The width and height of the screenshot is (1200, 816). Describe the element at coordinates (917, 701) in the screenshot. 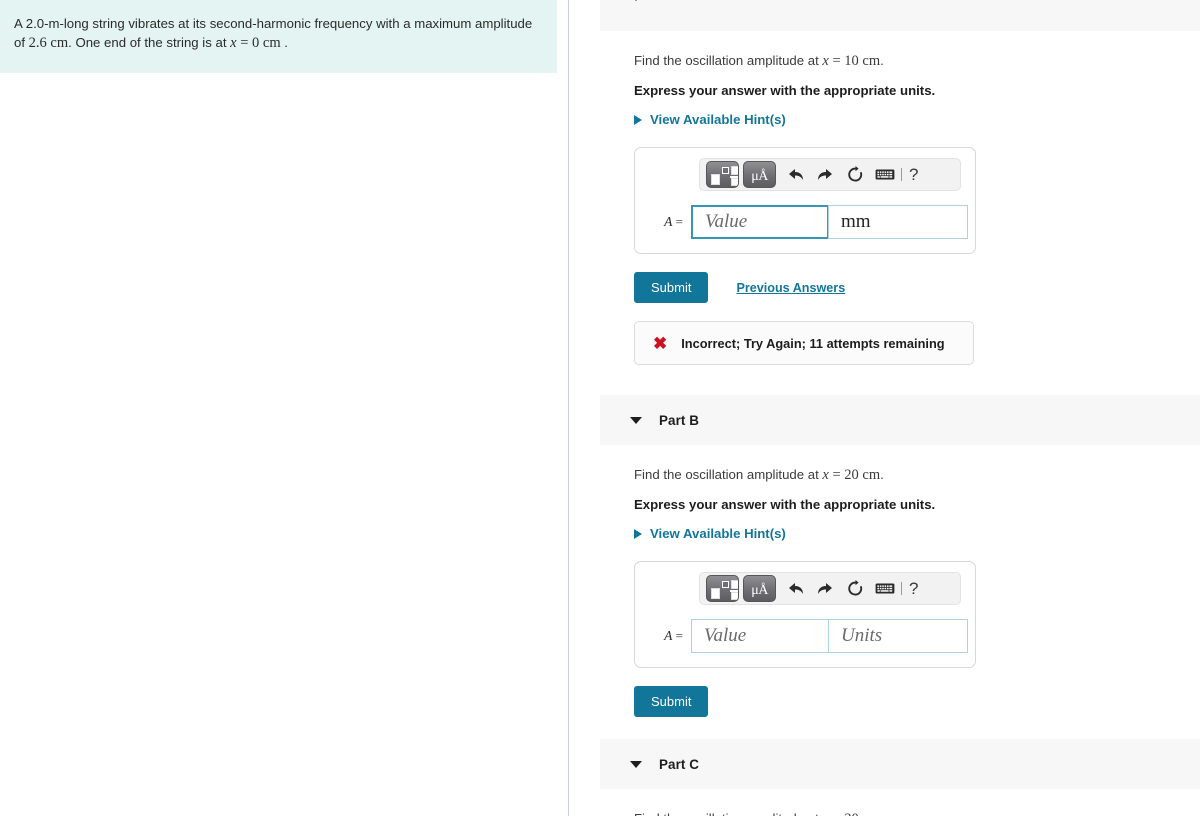

I see `part-b-submit-row: Submit` at that location.